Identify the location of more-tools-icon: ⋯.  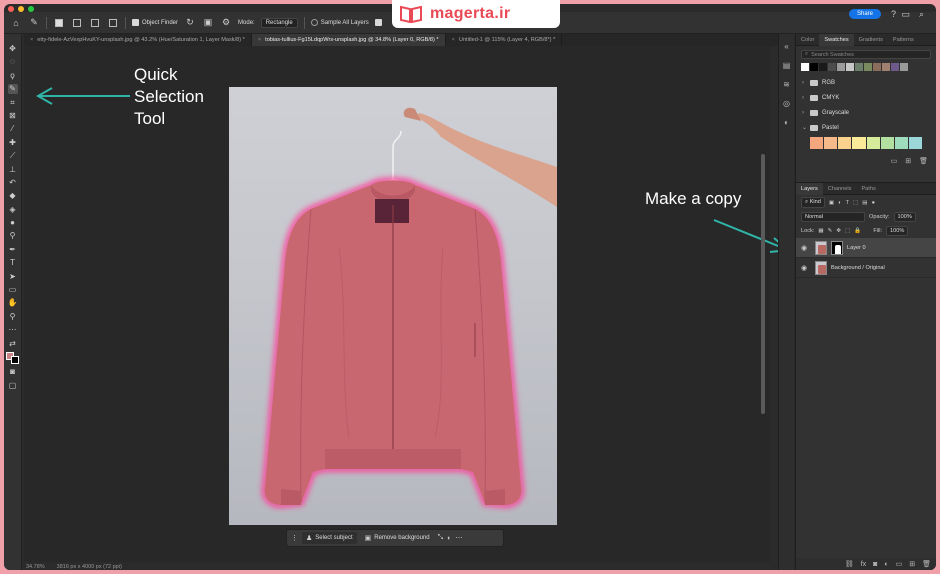
(13, 330).